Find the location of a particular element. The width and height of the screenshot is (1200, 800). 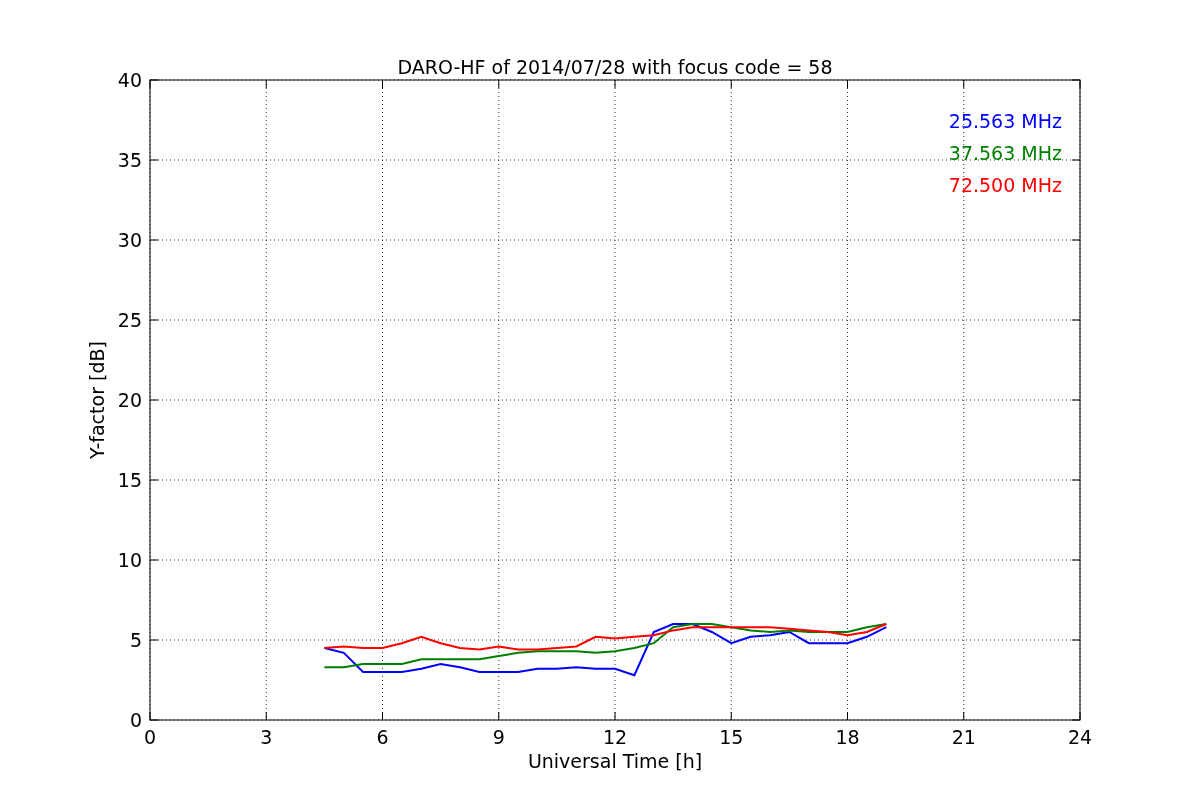

tick-label: 6 is located at coordinates (382, 737).